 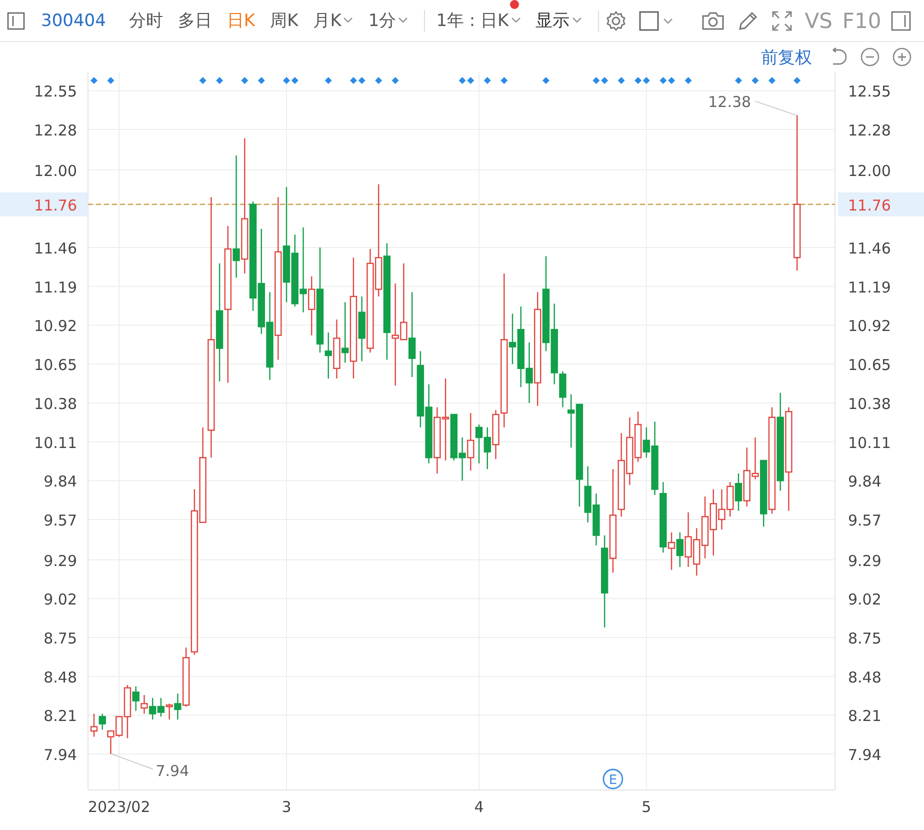 What do you see at coordinates (730, 102) in the screenshot?
I see `max-price-label: 12.38` at bounding box center [730, 102].